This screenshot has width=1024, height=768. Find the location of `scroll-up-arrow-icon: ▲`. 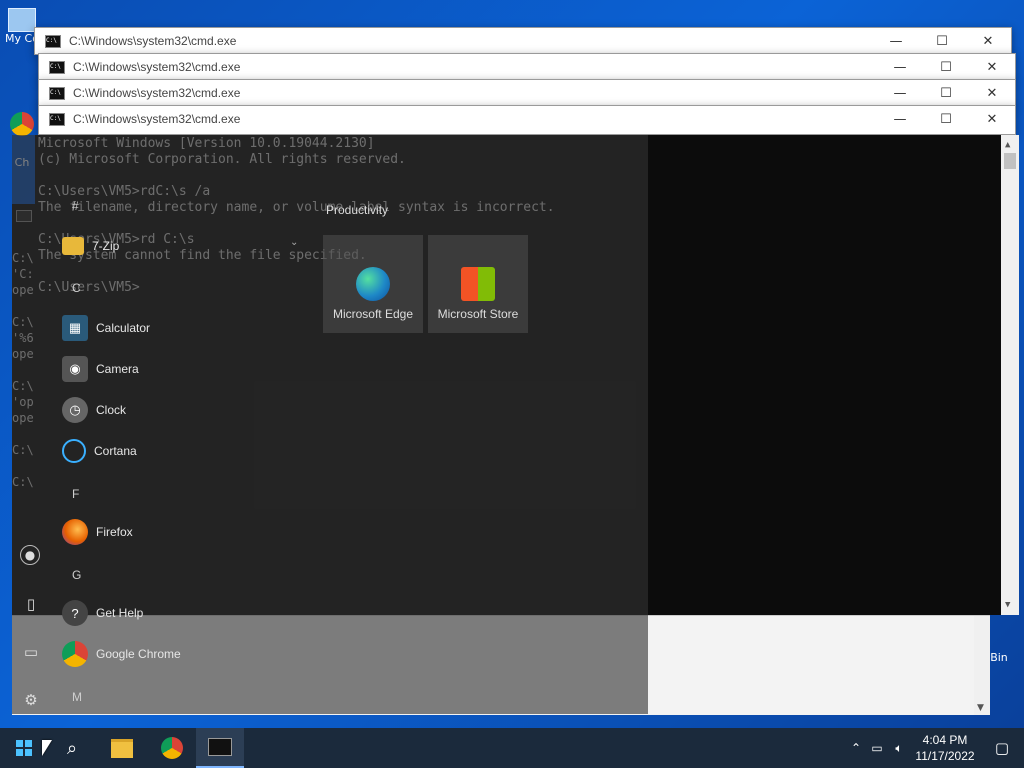

scroll-up-arrow-icon: ▲ is located at coordinates (1007, 145).